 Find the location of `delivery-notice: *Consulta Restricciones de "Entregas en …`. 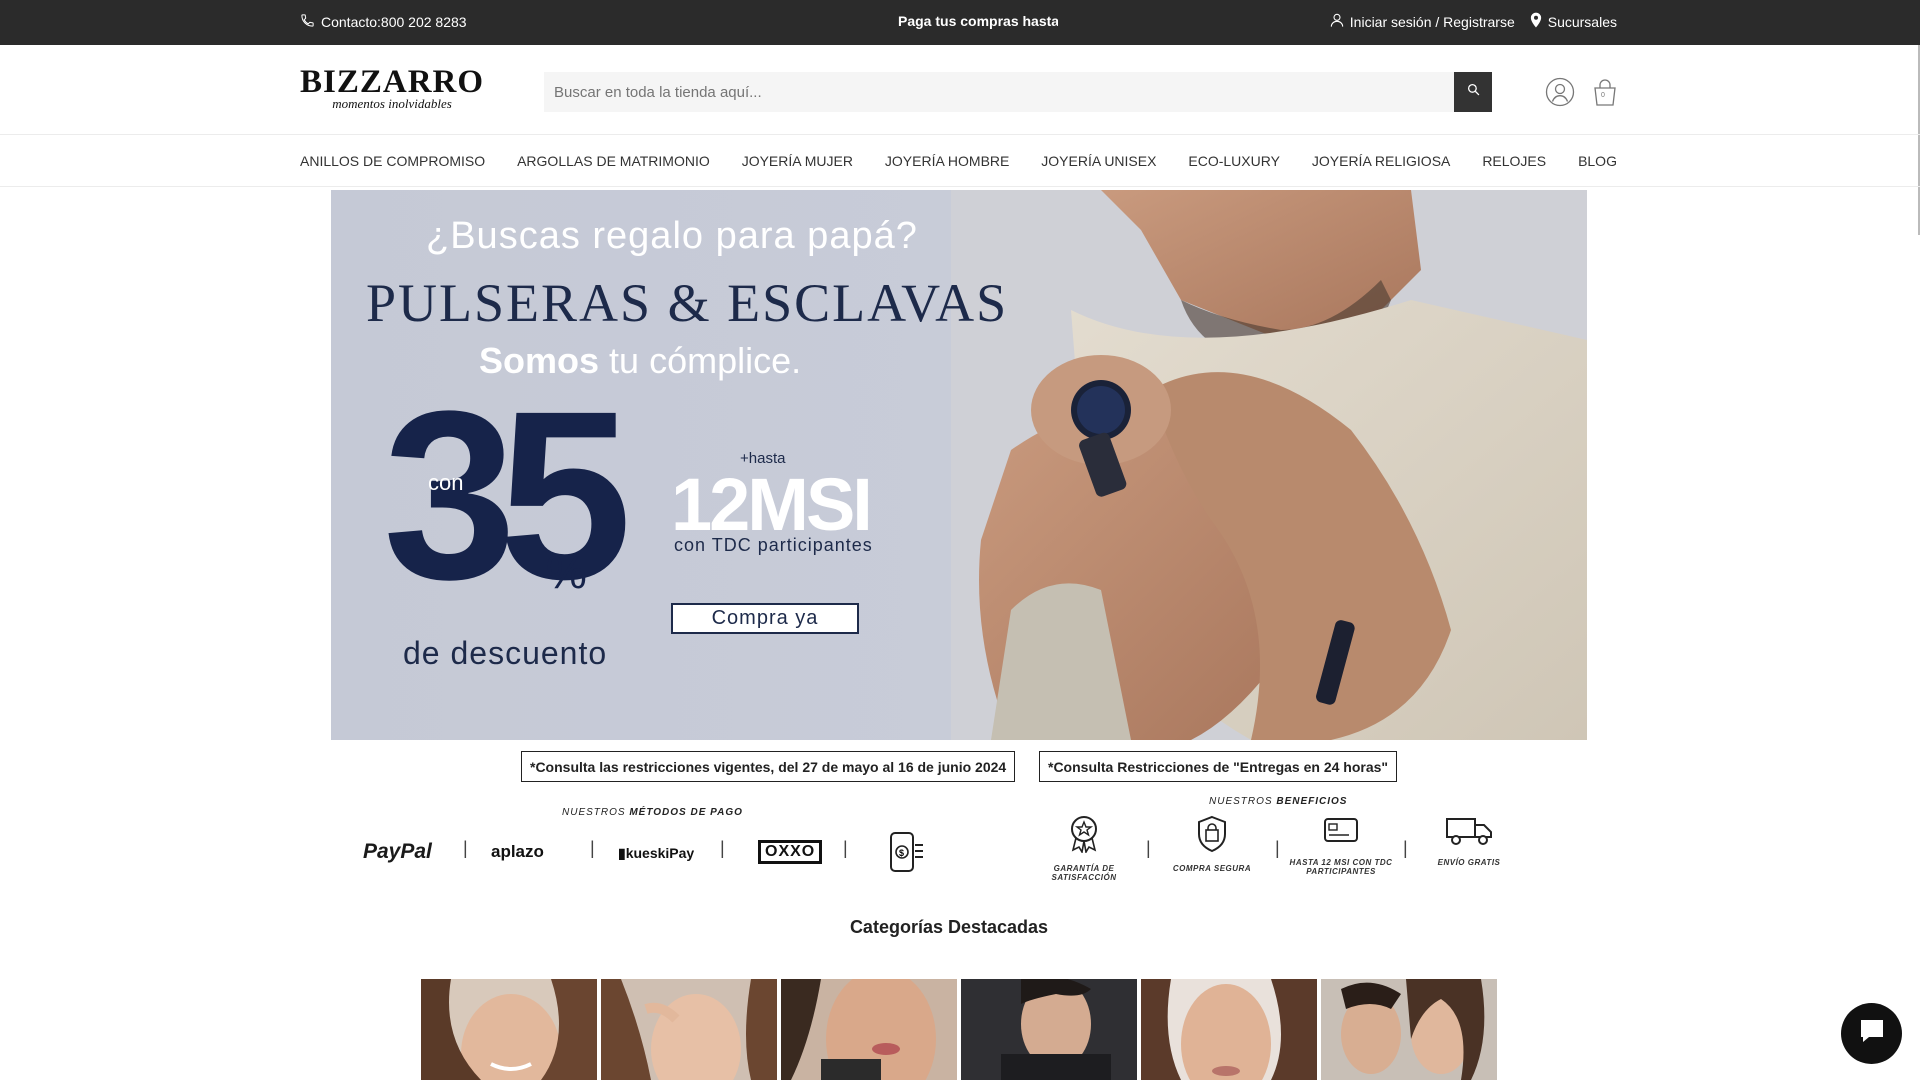

delivery-notice: *Consulta Restricciones de "Entregas en … is located at coordinates (1218, 766).